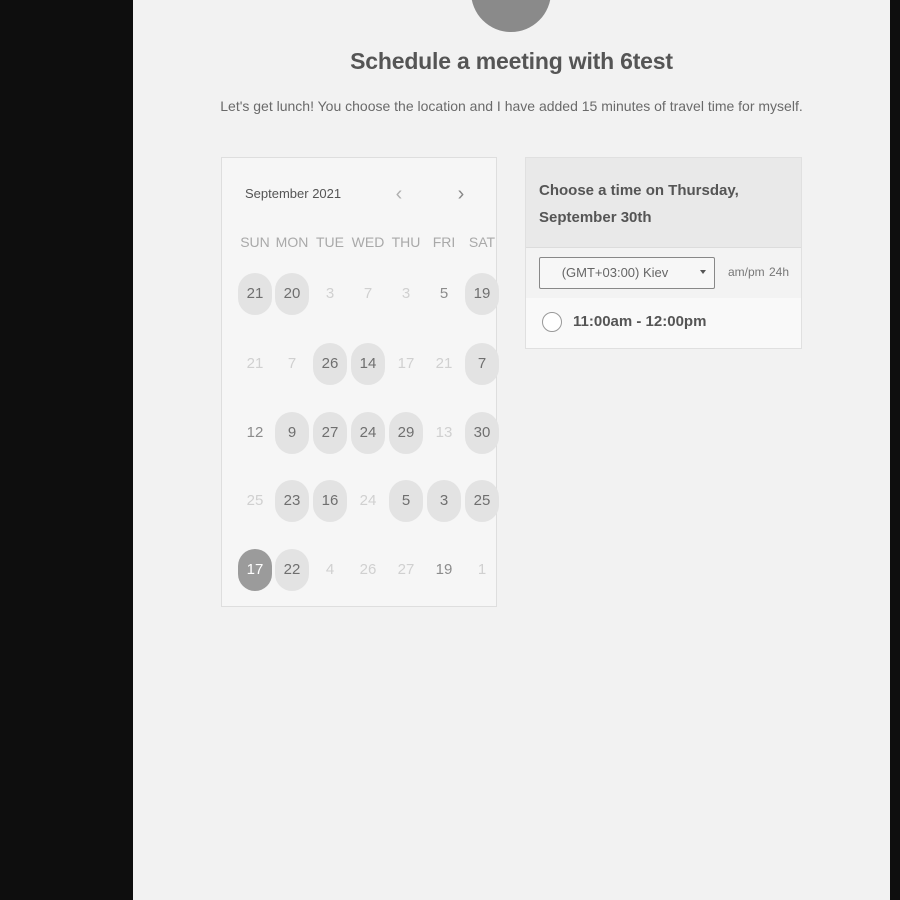  I want to click on time-slot: 11:00am - 12:00pm, so click(663, 323).